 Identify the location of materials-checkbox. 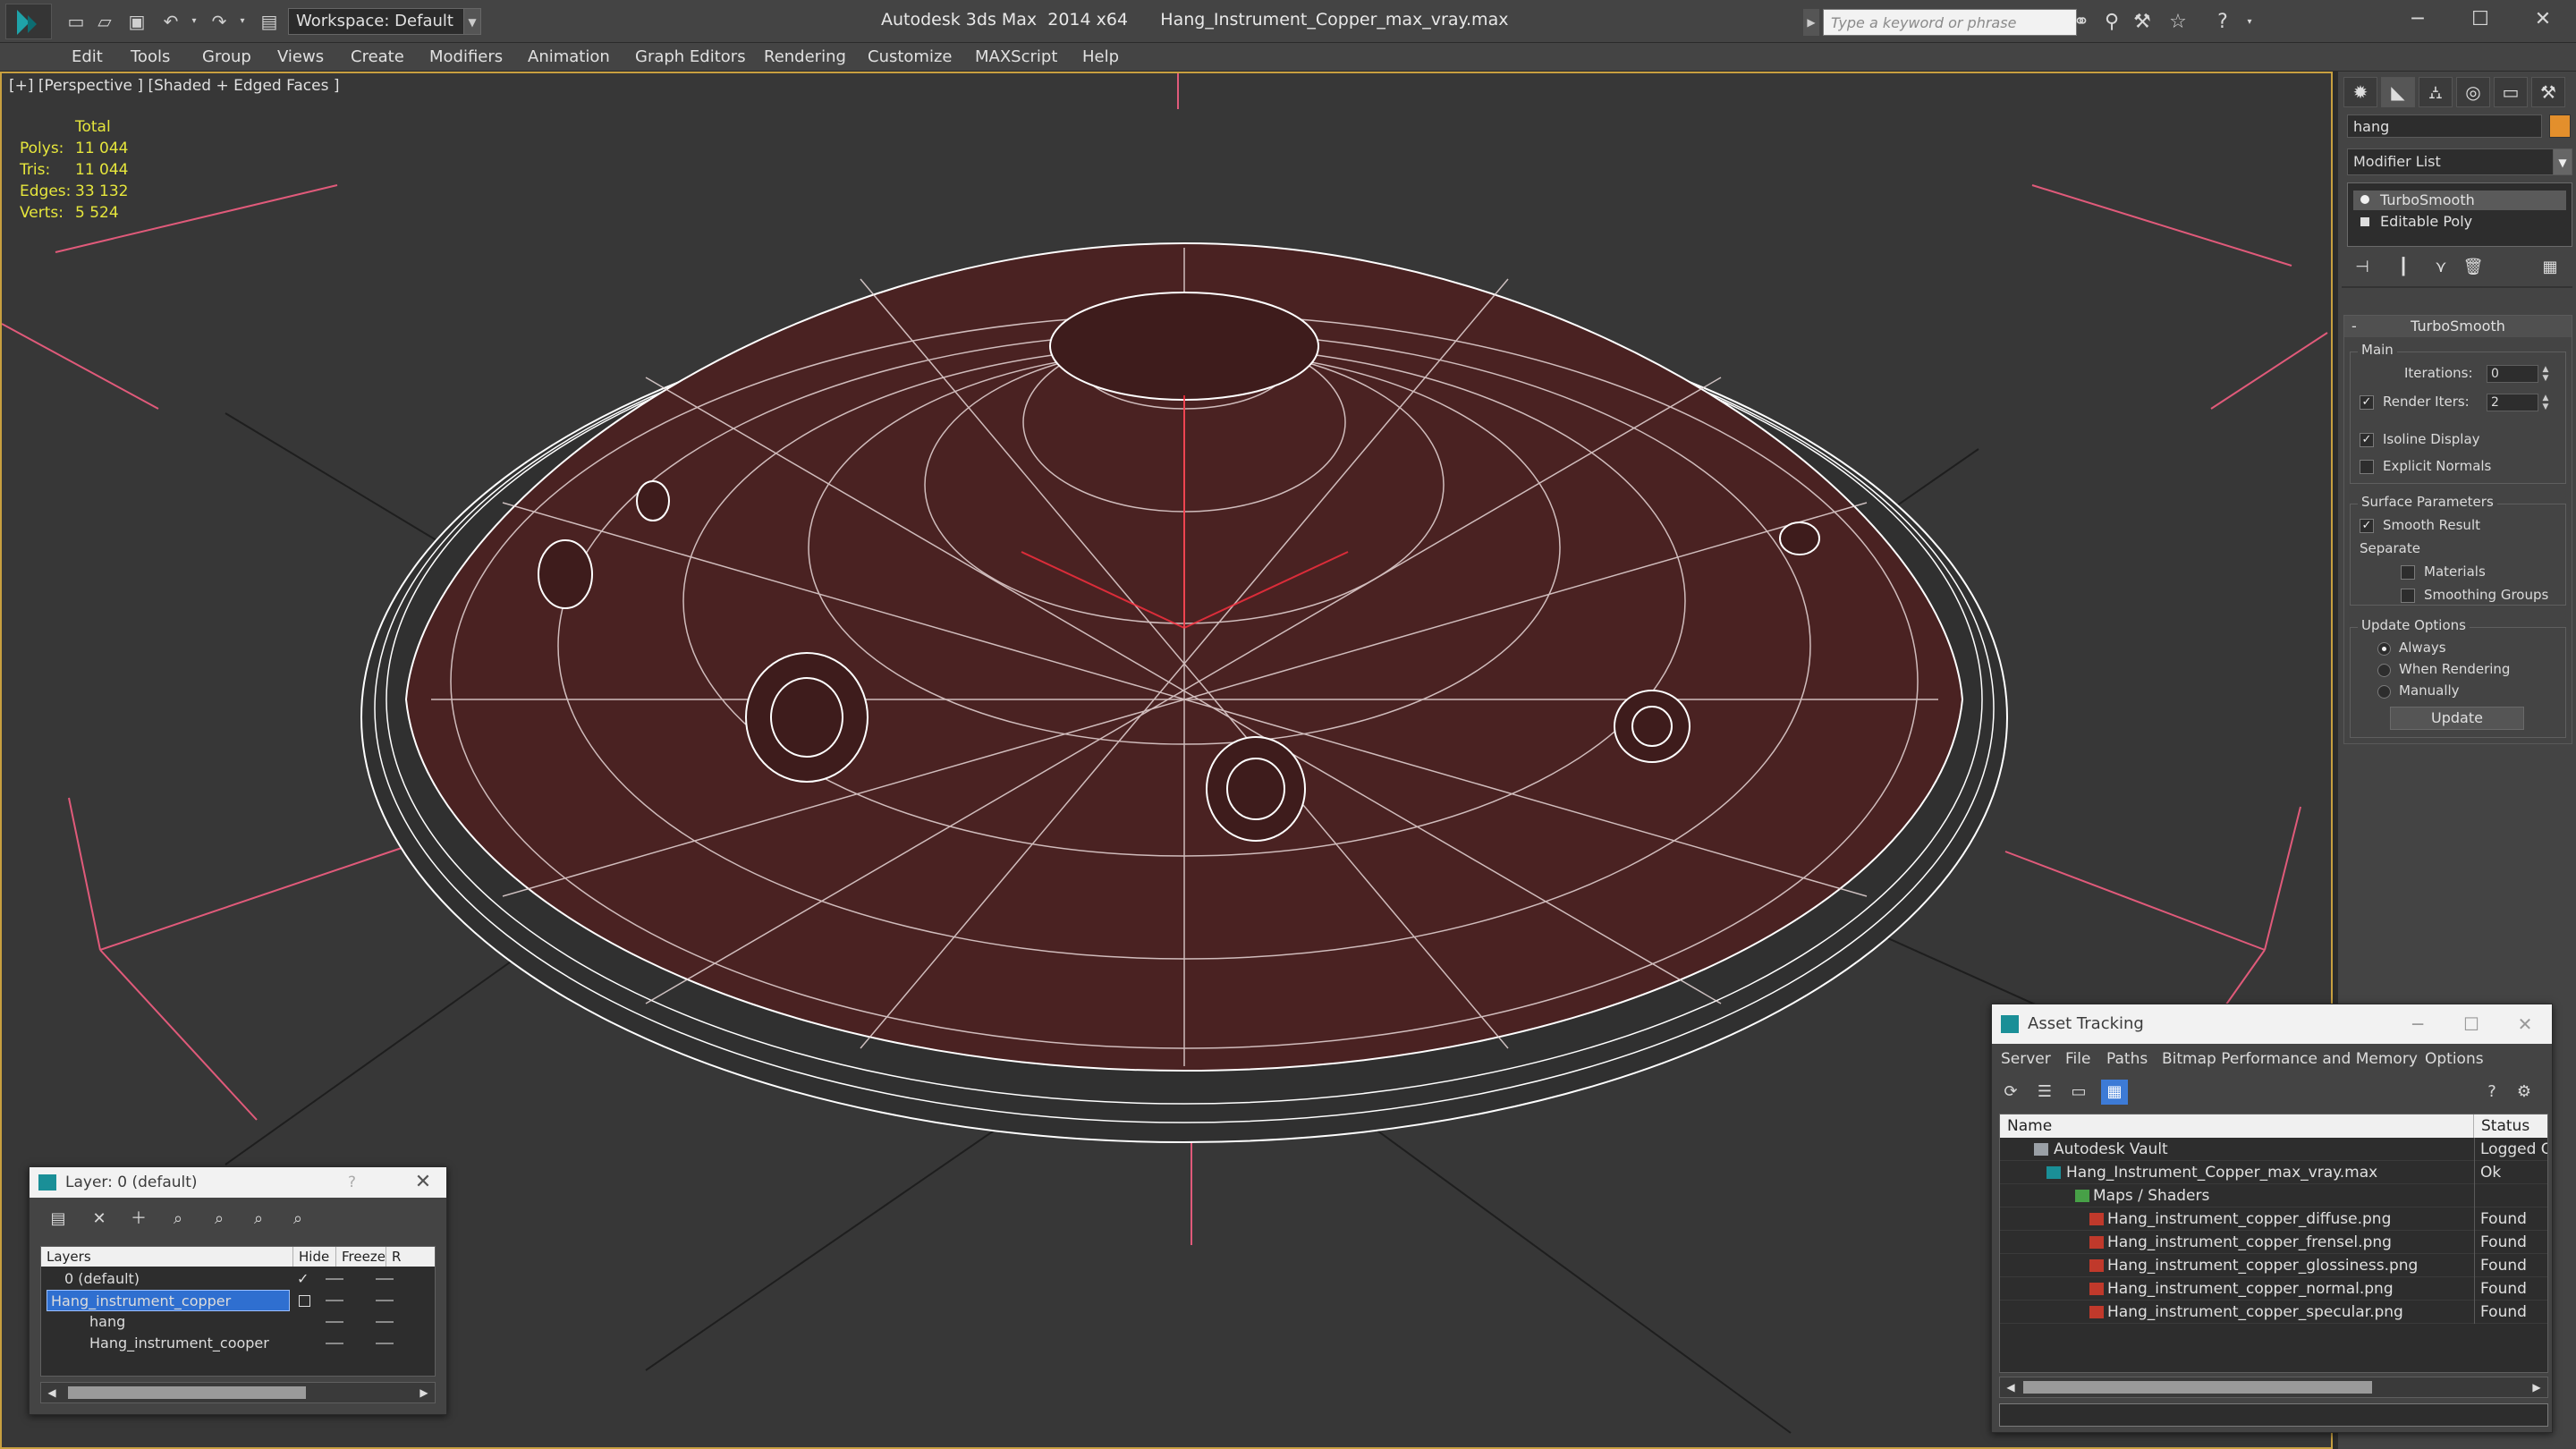
(2408, 572).